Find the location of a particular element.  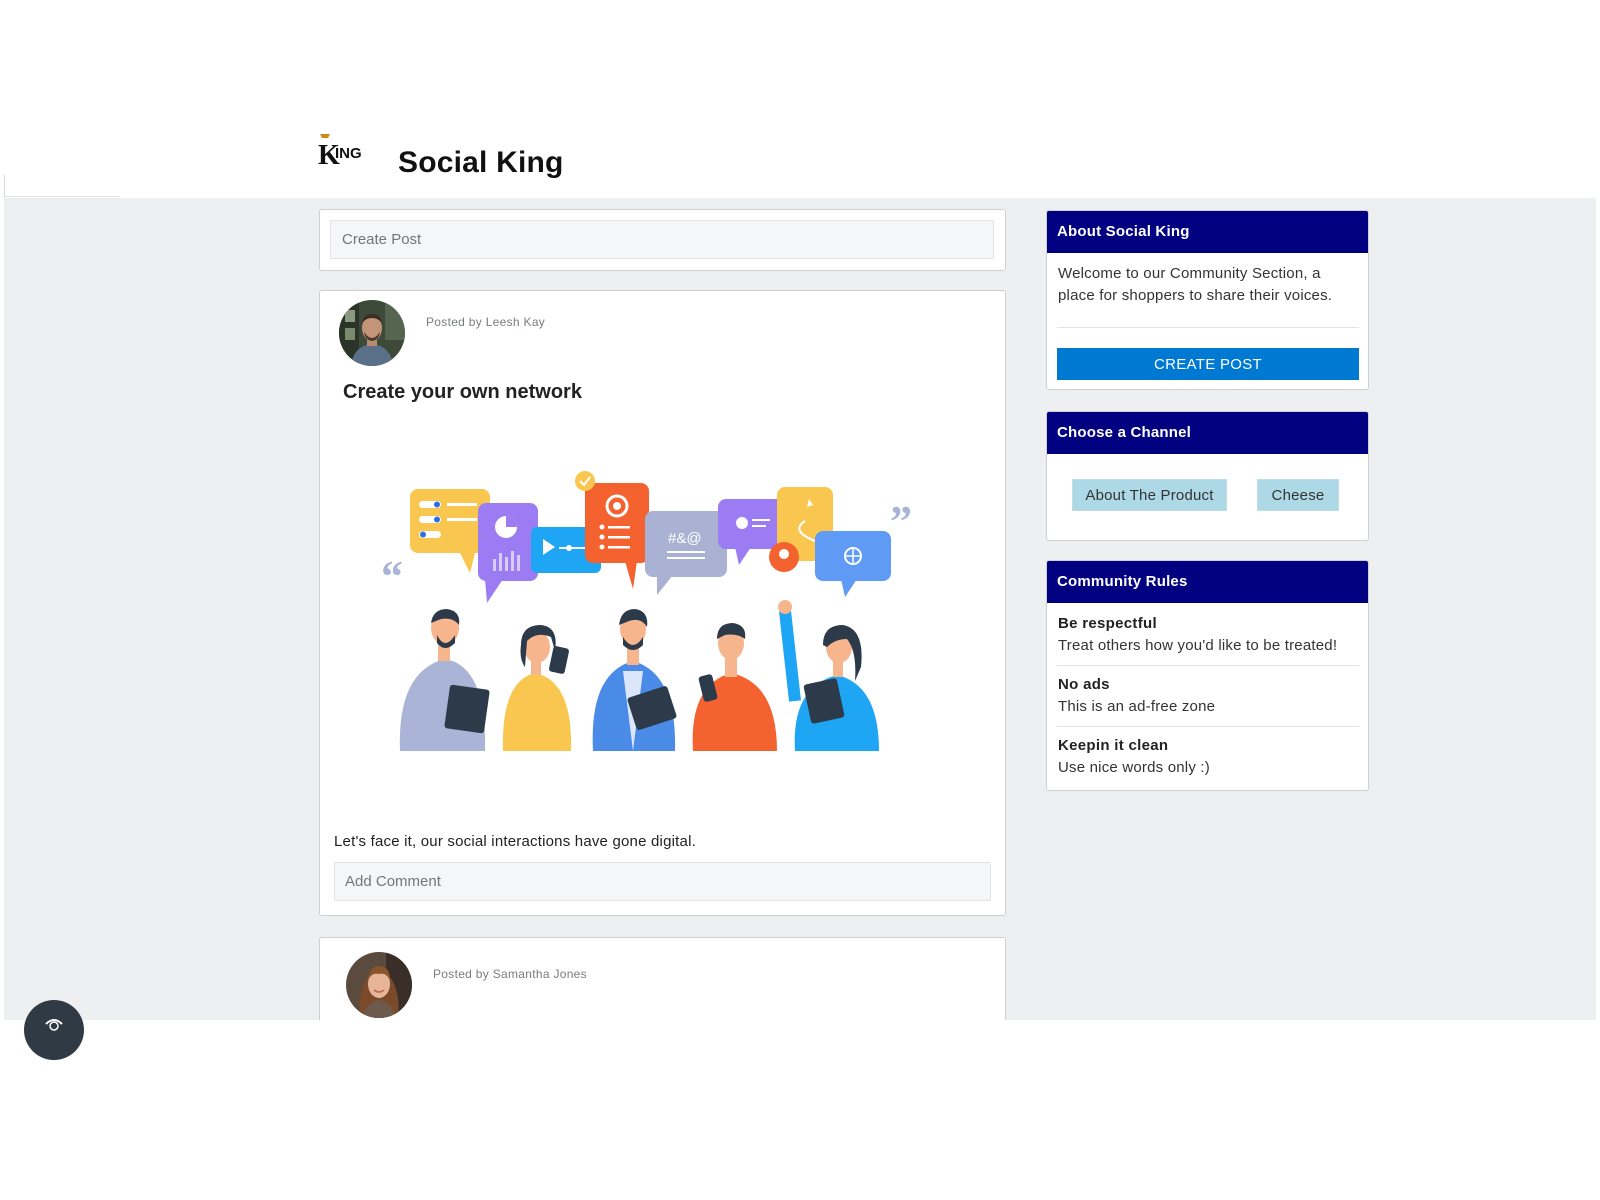

king-logo: K ING is located at coordinates (342, 152).